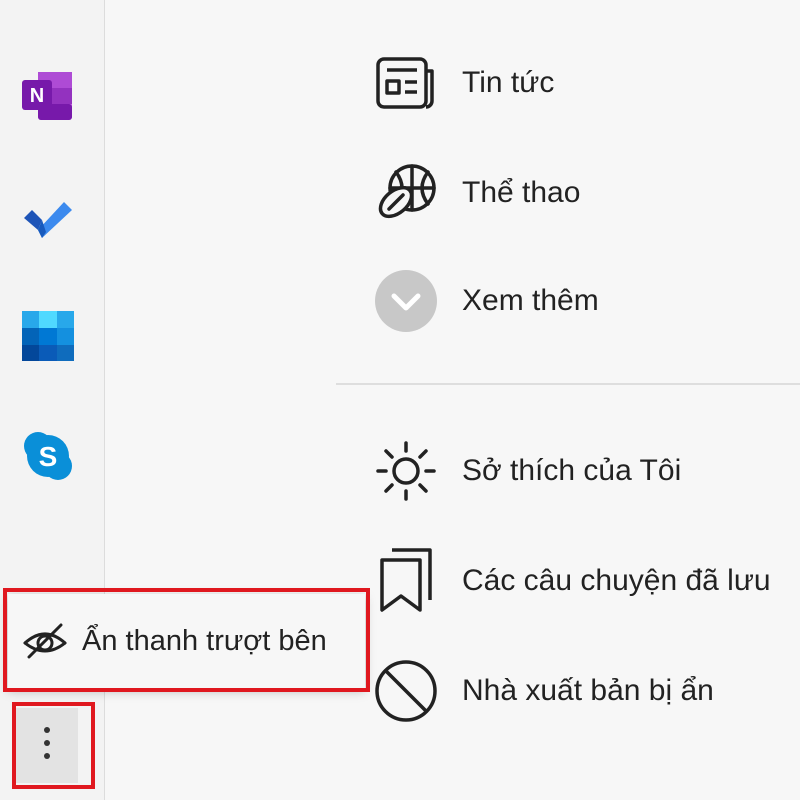 The height and width of the screenshot is (800, 800). Describe the element at coordinates (568, 384) in the screenshot. I see `menu-divider` at that location.